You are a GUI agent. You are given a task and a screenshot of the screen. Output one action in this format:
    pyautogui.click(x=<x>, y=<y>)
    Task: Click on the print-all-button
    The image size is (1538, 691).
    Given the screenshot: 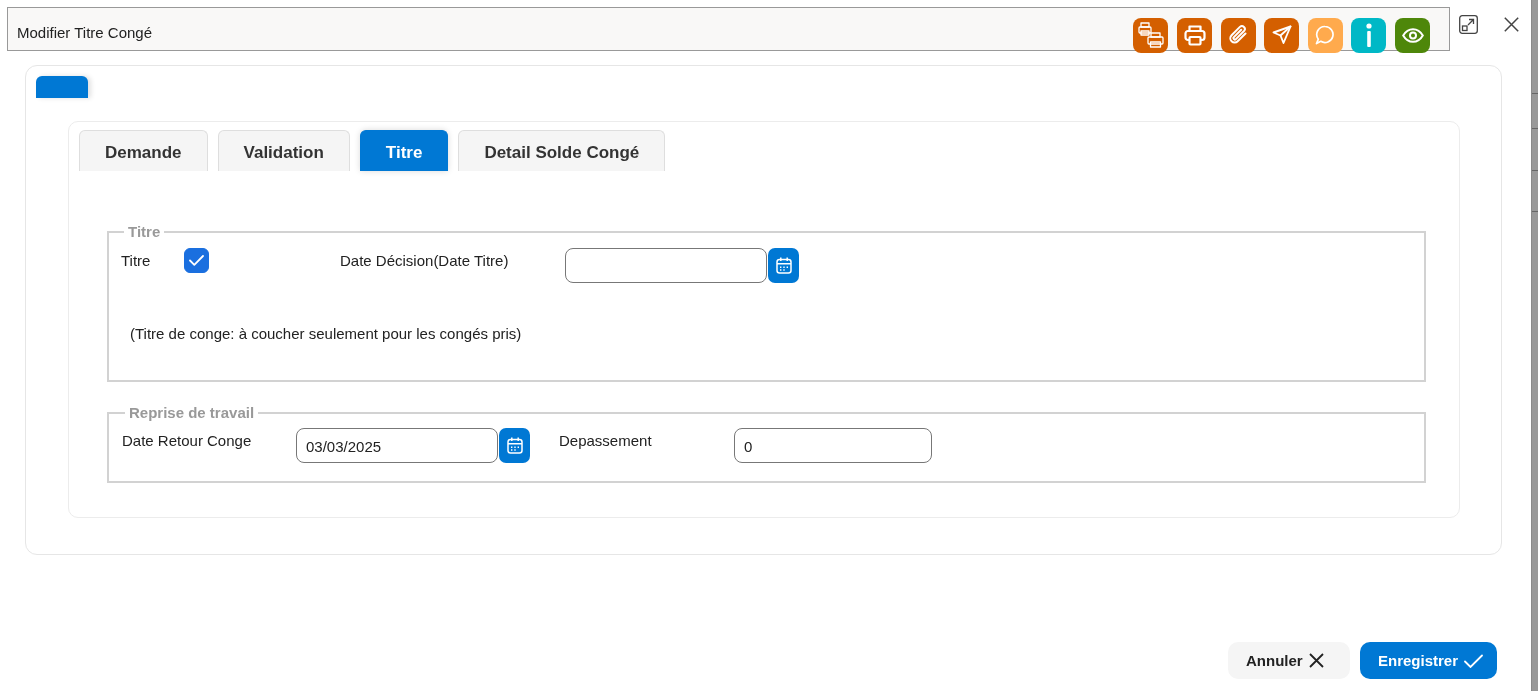 What is the action you would take?
    pyautogui.click(x=1151, y=35)
    